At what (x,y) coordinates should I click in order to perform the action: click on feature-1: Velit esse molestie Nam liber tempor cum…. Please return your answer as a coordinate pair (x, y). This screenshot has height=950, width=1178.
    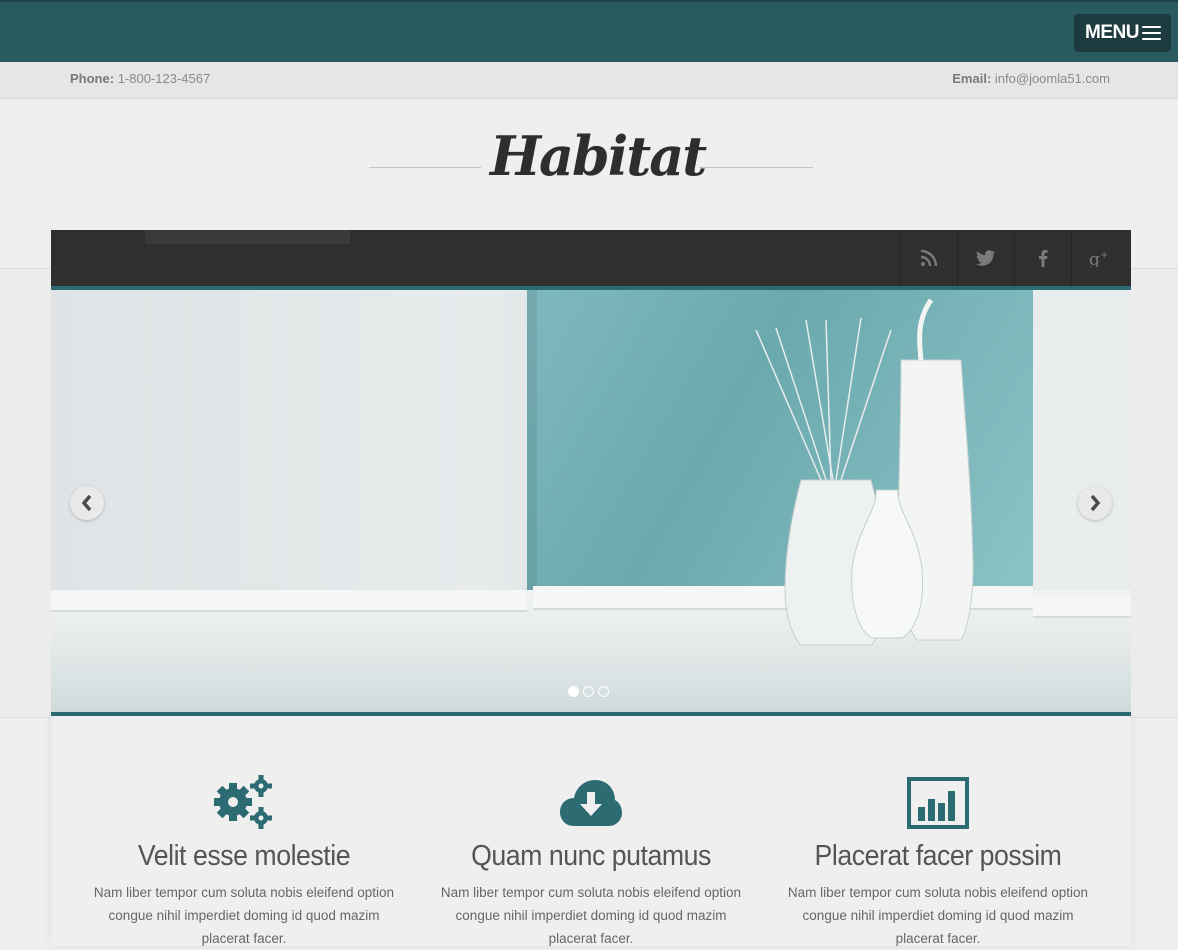
    Looking at the image, I should click on (244, 862).